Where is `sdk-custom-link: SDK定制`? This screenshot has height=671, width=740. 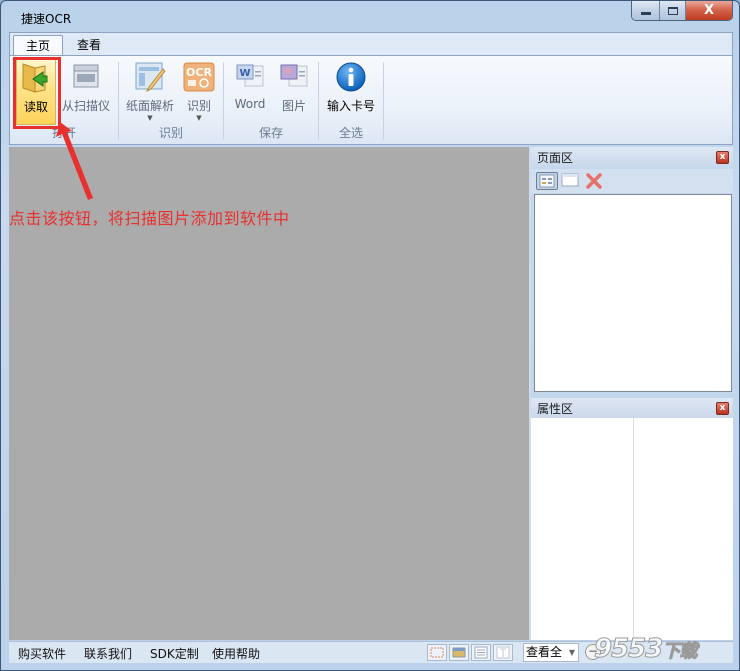 sdk-custom-link: SDK定制 is located at coordinates (174, 653).